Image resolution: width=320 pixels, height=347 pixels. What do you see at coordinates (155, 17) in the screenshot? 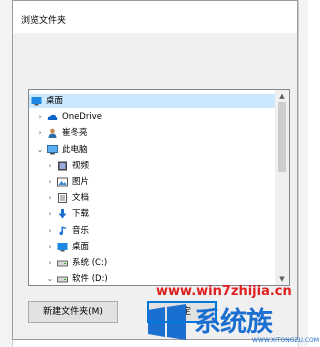
I see `title-bar: 浏览文件夹` at bounding box center [155, 17].